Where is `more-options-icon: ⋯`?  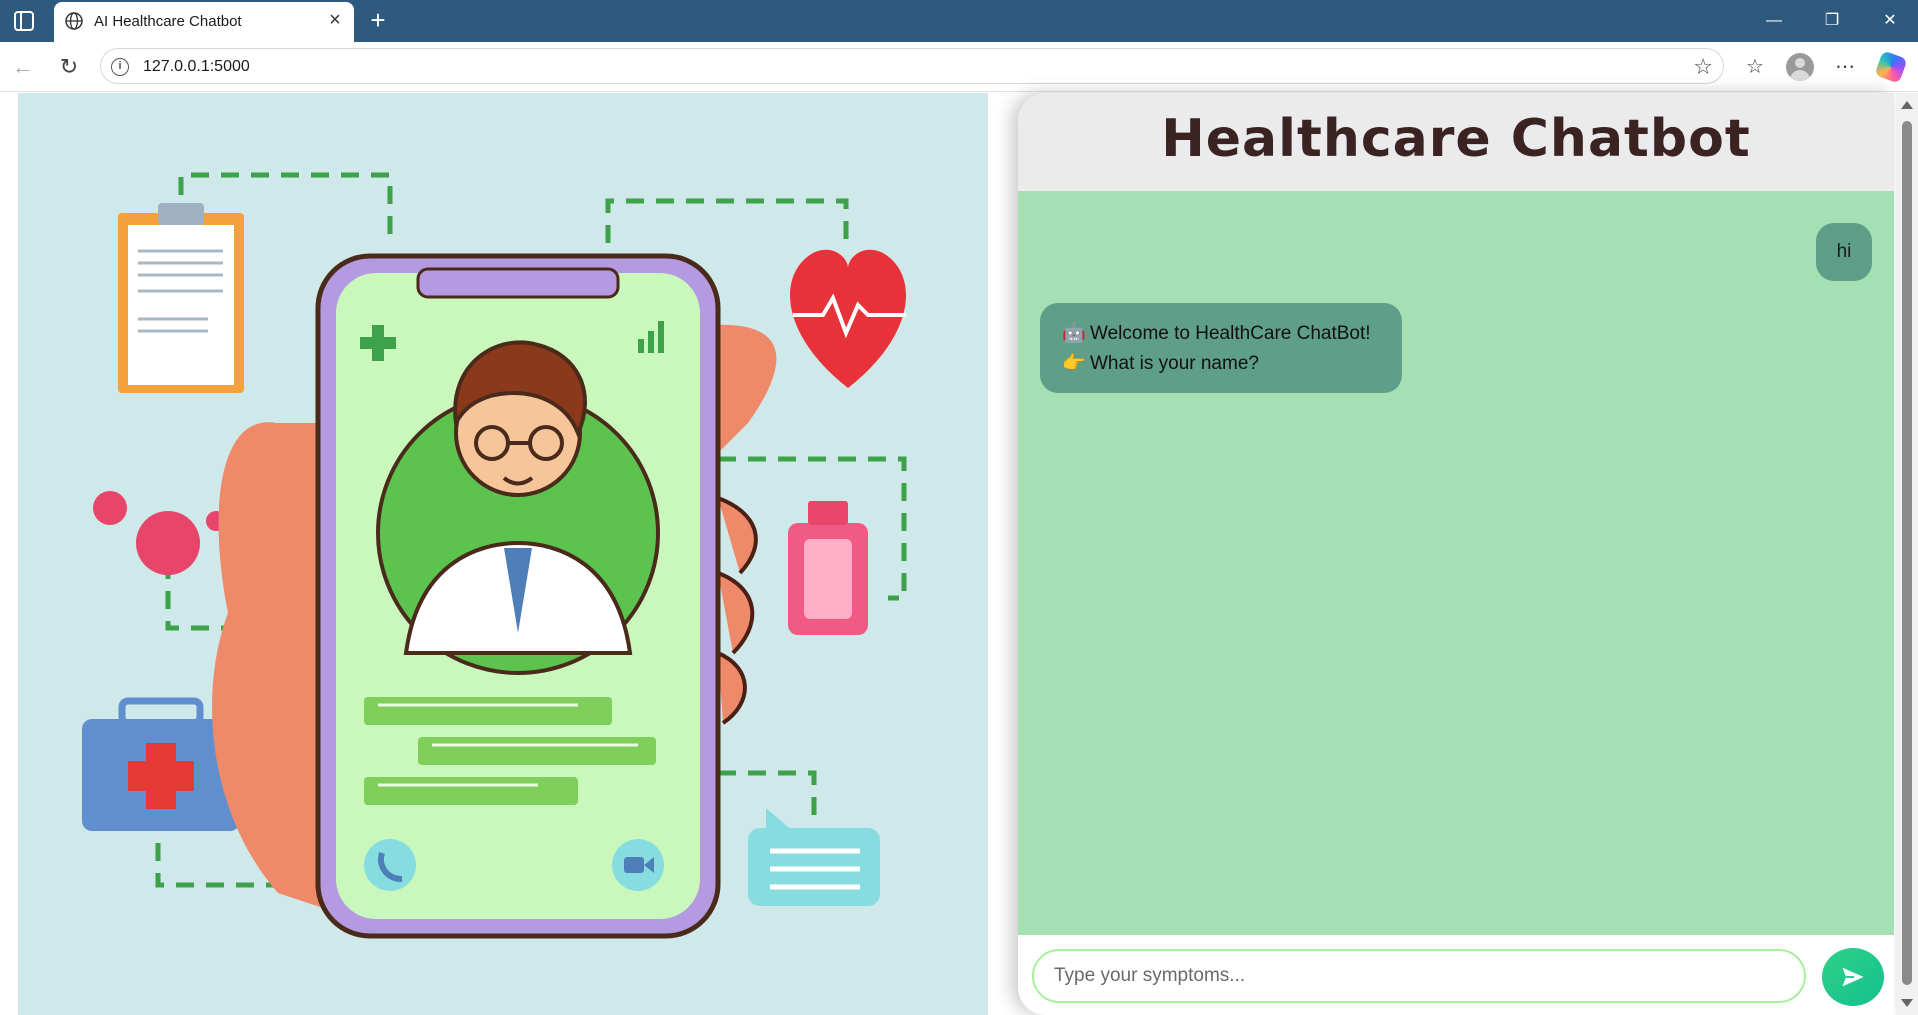 more-options-icon: ⋯ is located at coordinates (1845, 67).